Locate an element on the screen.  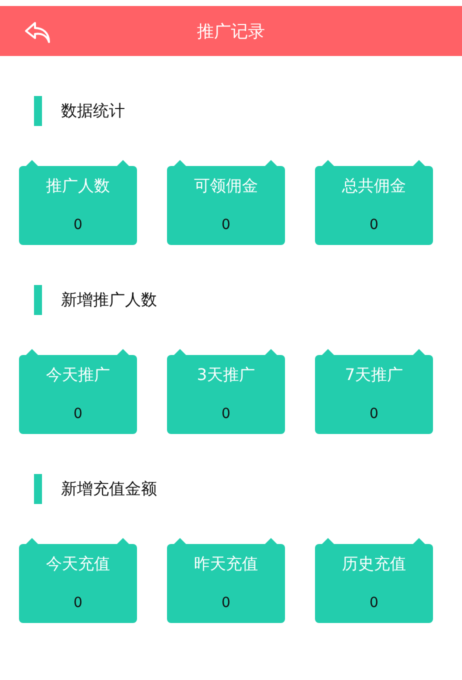
stat-label: 7天推广 is located at coordinates (374, 375).